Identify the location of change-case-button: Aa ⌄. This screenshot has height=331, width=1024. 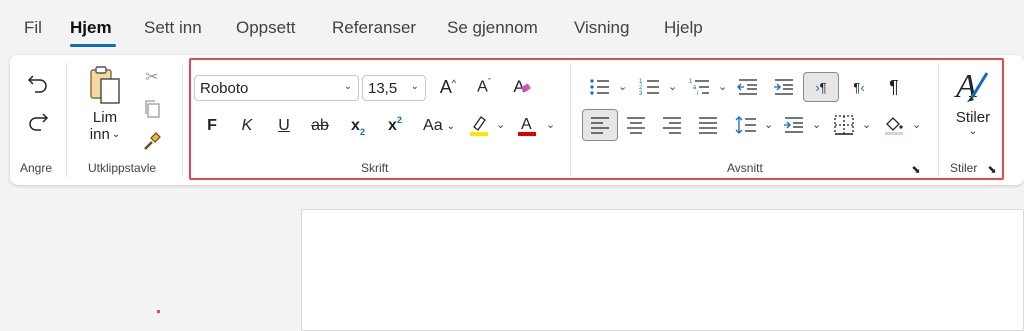
(439, 126).